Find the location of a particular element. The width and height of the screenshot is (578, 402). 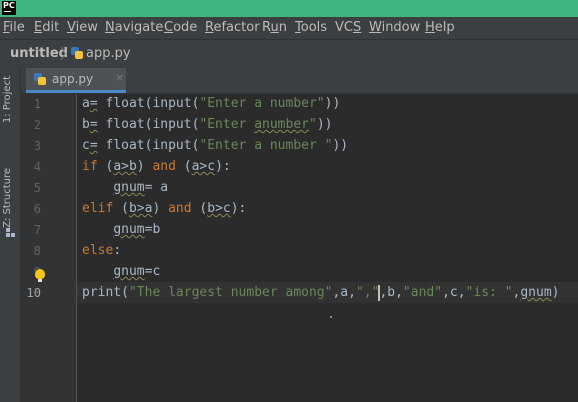

menu-tools-rest: ools is located at coordinates (314, 27).